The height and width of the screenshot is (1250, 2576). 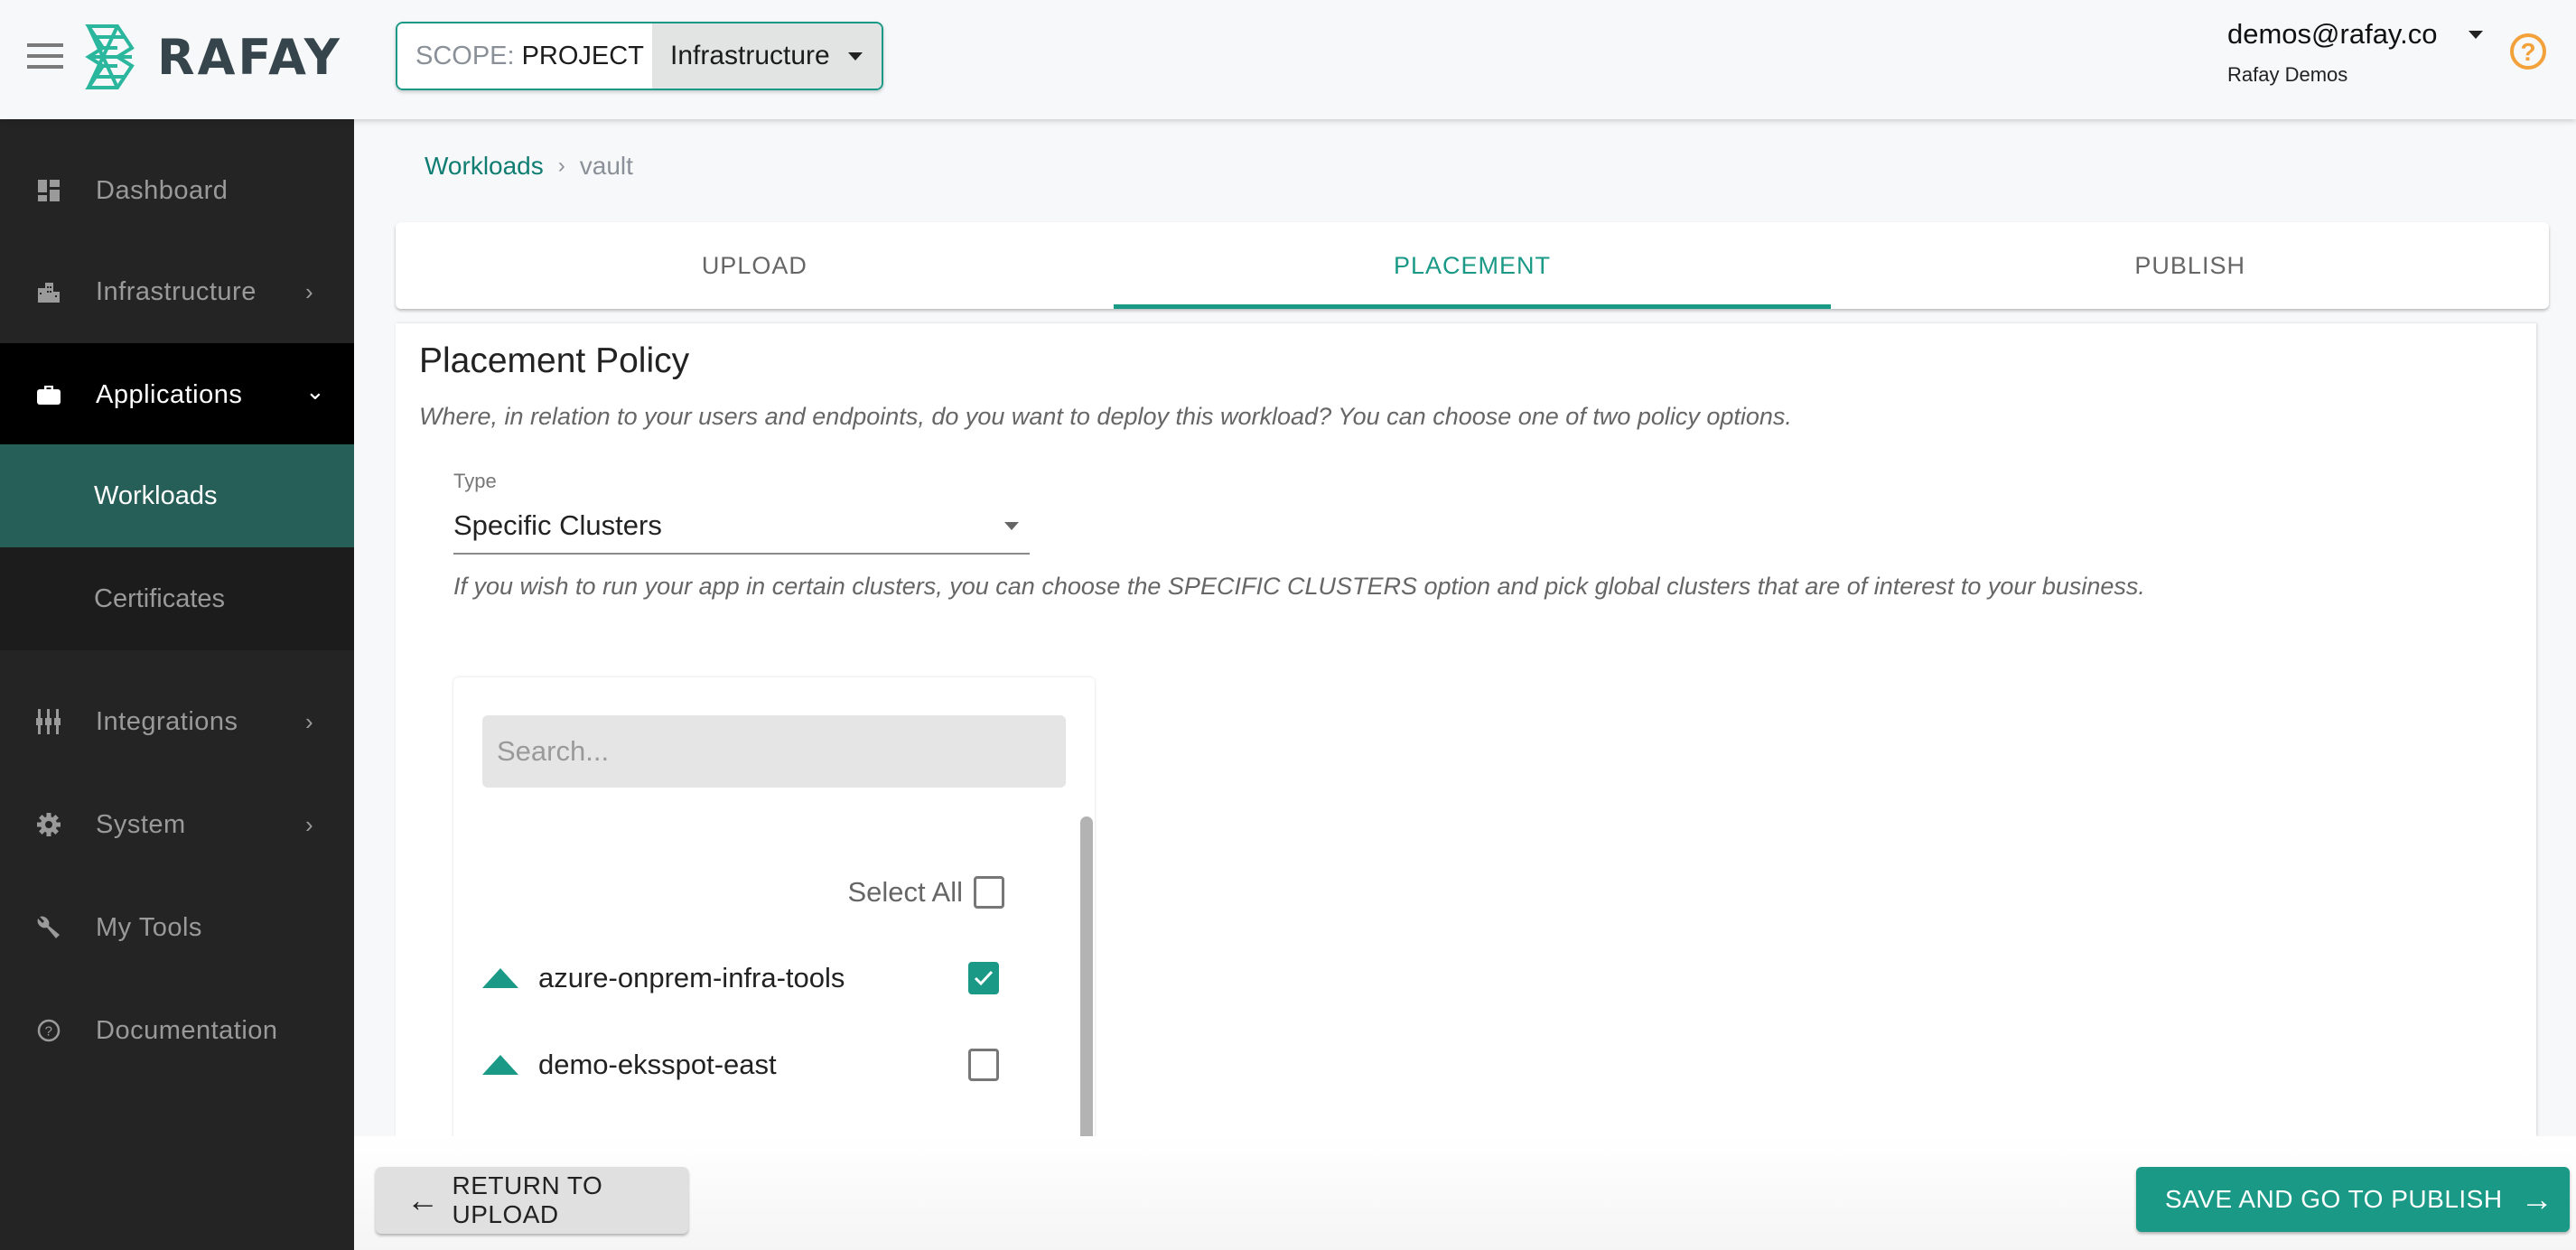 What do you see at coordinates (1087, 976) in the screenshot?
I see `scrollbar` at bounding box center [1087, 976].